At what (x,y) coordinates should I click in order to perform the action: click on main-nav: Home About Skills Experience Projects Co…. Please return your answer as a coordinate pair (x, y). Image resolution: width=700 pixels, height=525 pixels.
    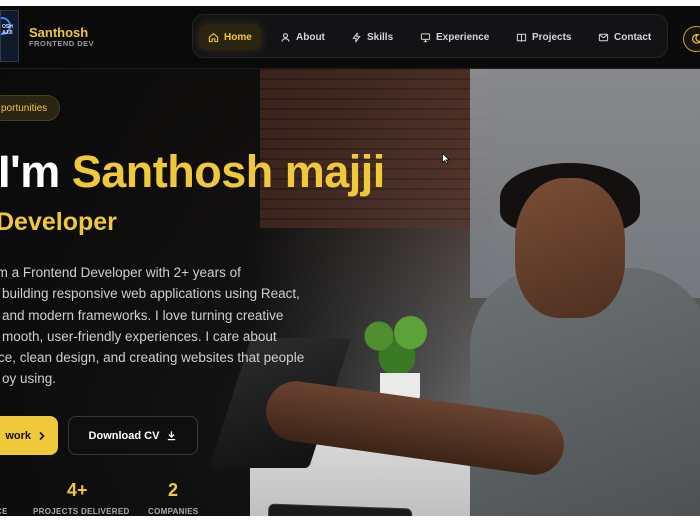
    Looking at the image, I should click on (430, 36).